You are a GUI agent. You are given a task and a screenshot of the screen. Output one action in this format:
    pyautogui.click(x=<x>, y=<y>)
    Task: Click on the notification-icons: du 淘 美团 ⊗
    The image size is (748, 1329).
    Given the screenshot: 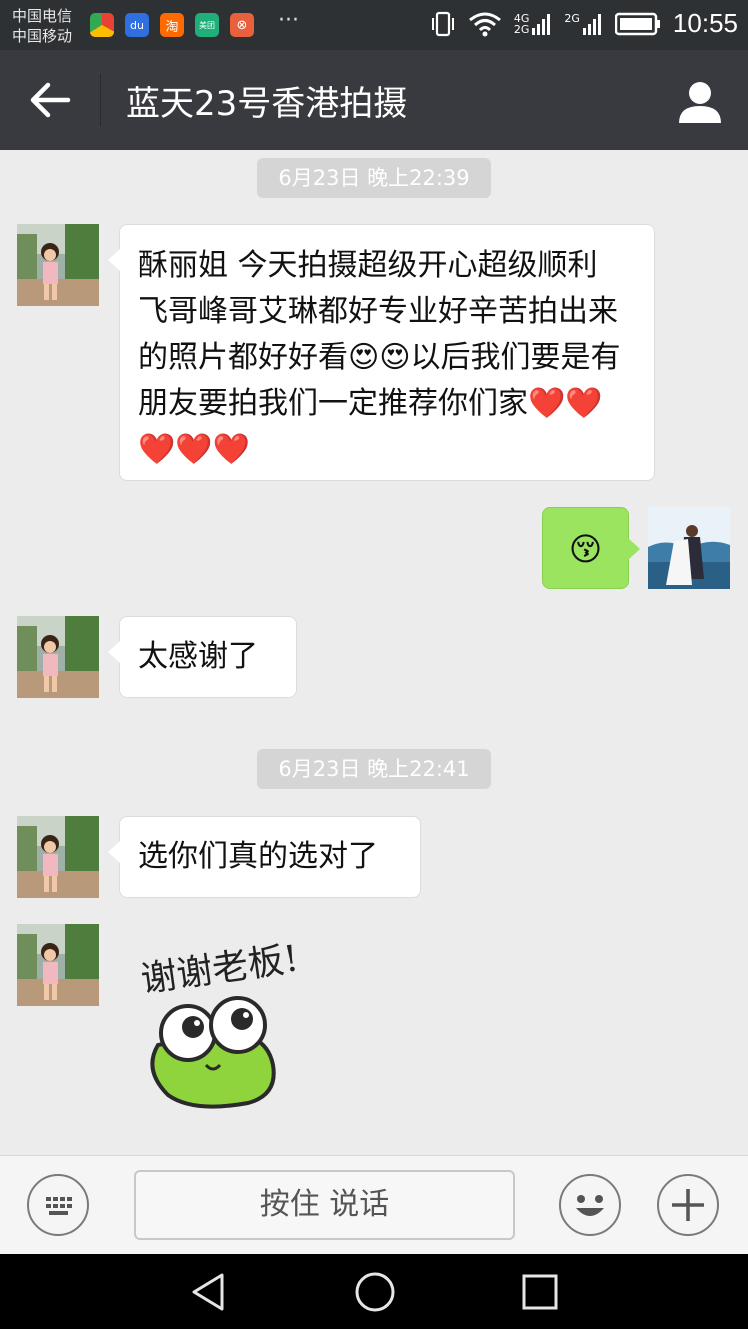 What is the action you would take?
    pyautogui.click(x=172, y=25)
    